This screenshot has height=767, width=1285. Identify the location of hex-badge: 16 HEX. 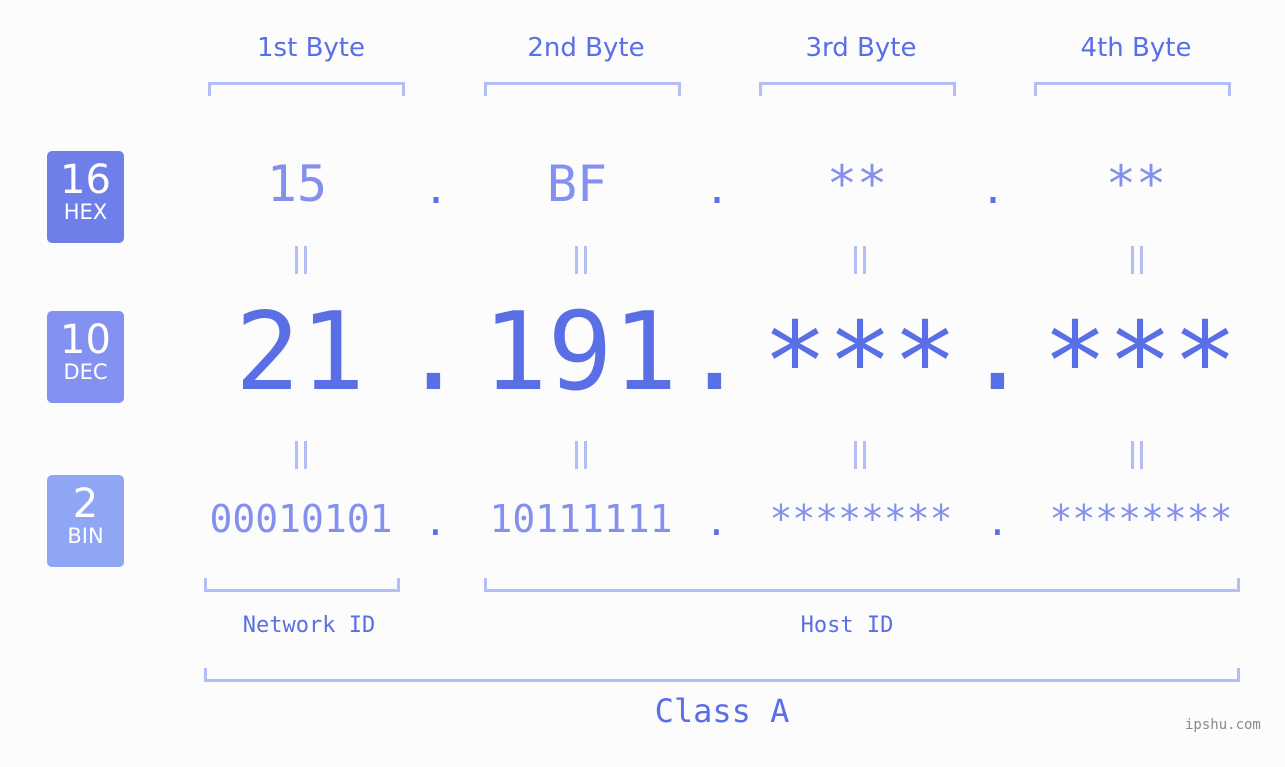
(85, 197).